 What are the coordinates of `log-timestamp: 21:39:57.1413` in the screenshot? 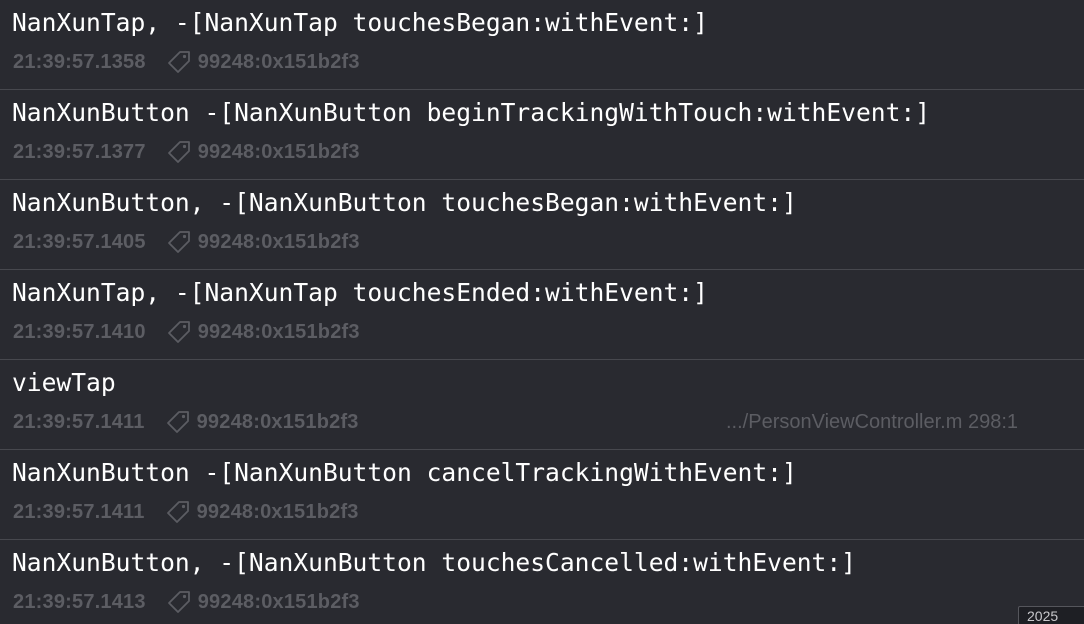 It's located at (79, 601).